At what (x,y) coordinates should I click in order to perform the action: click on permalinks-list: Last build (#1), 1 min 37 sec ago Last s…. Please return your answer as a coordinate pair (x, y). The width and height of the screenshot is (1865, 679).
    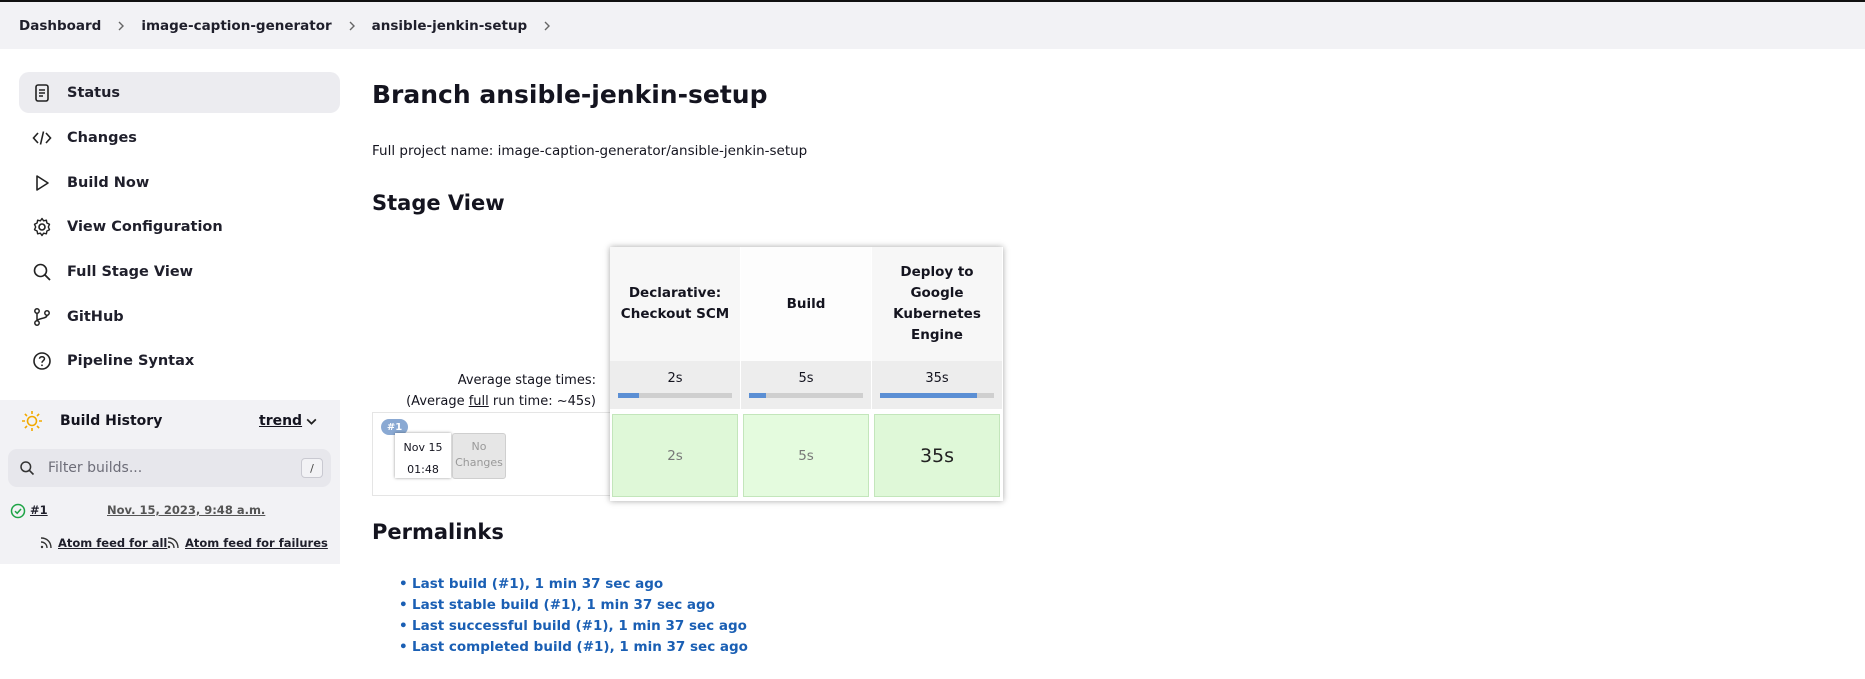
    Looking at the image, I should click on (570, 618).